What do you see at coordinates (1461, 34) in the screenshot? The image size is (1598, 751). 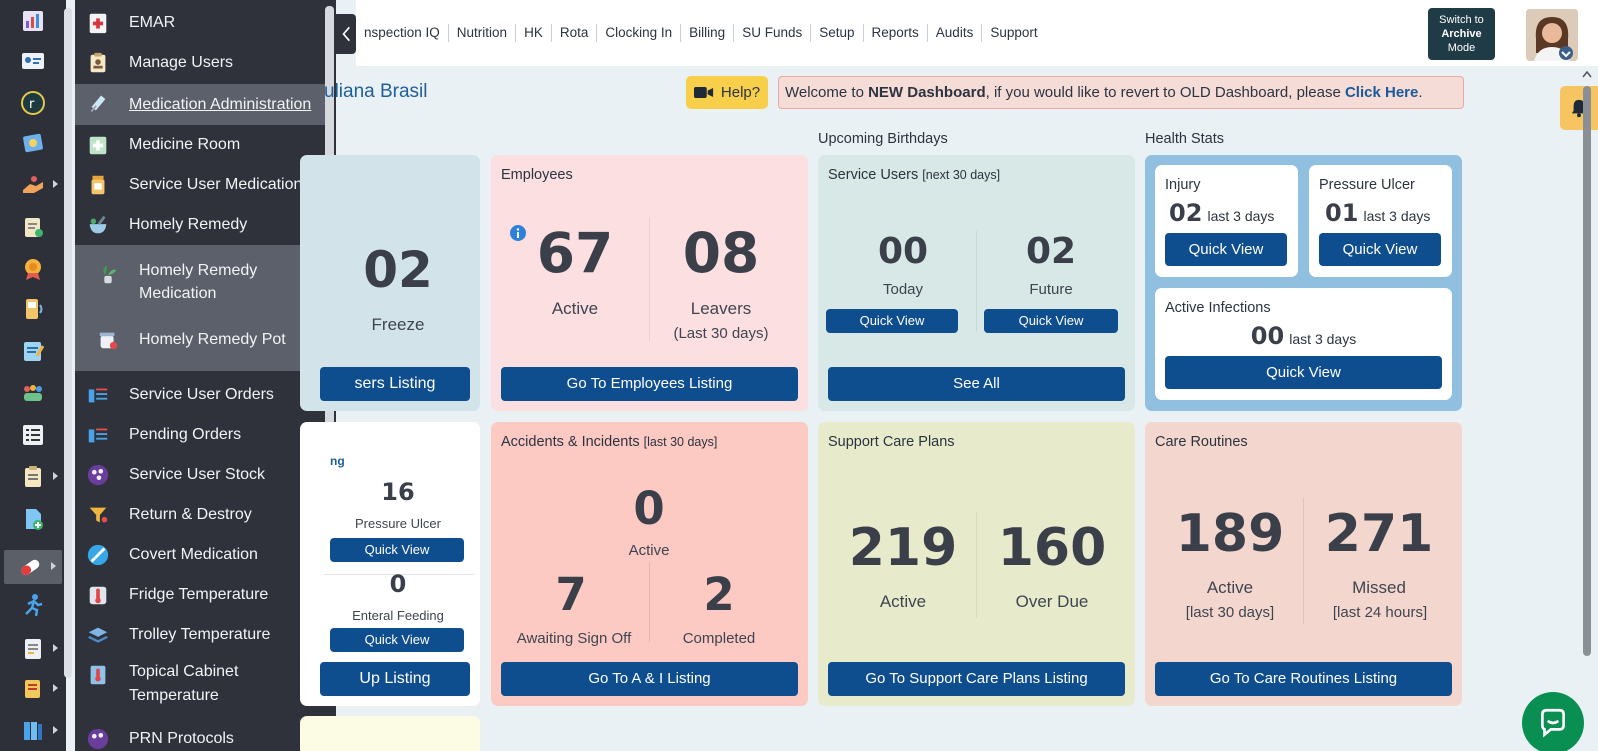 I see `switch-archive-mode-button: Switch to Archive Mode` at bounding box center [1461, 34].